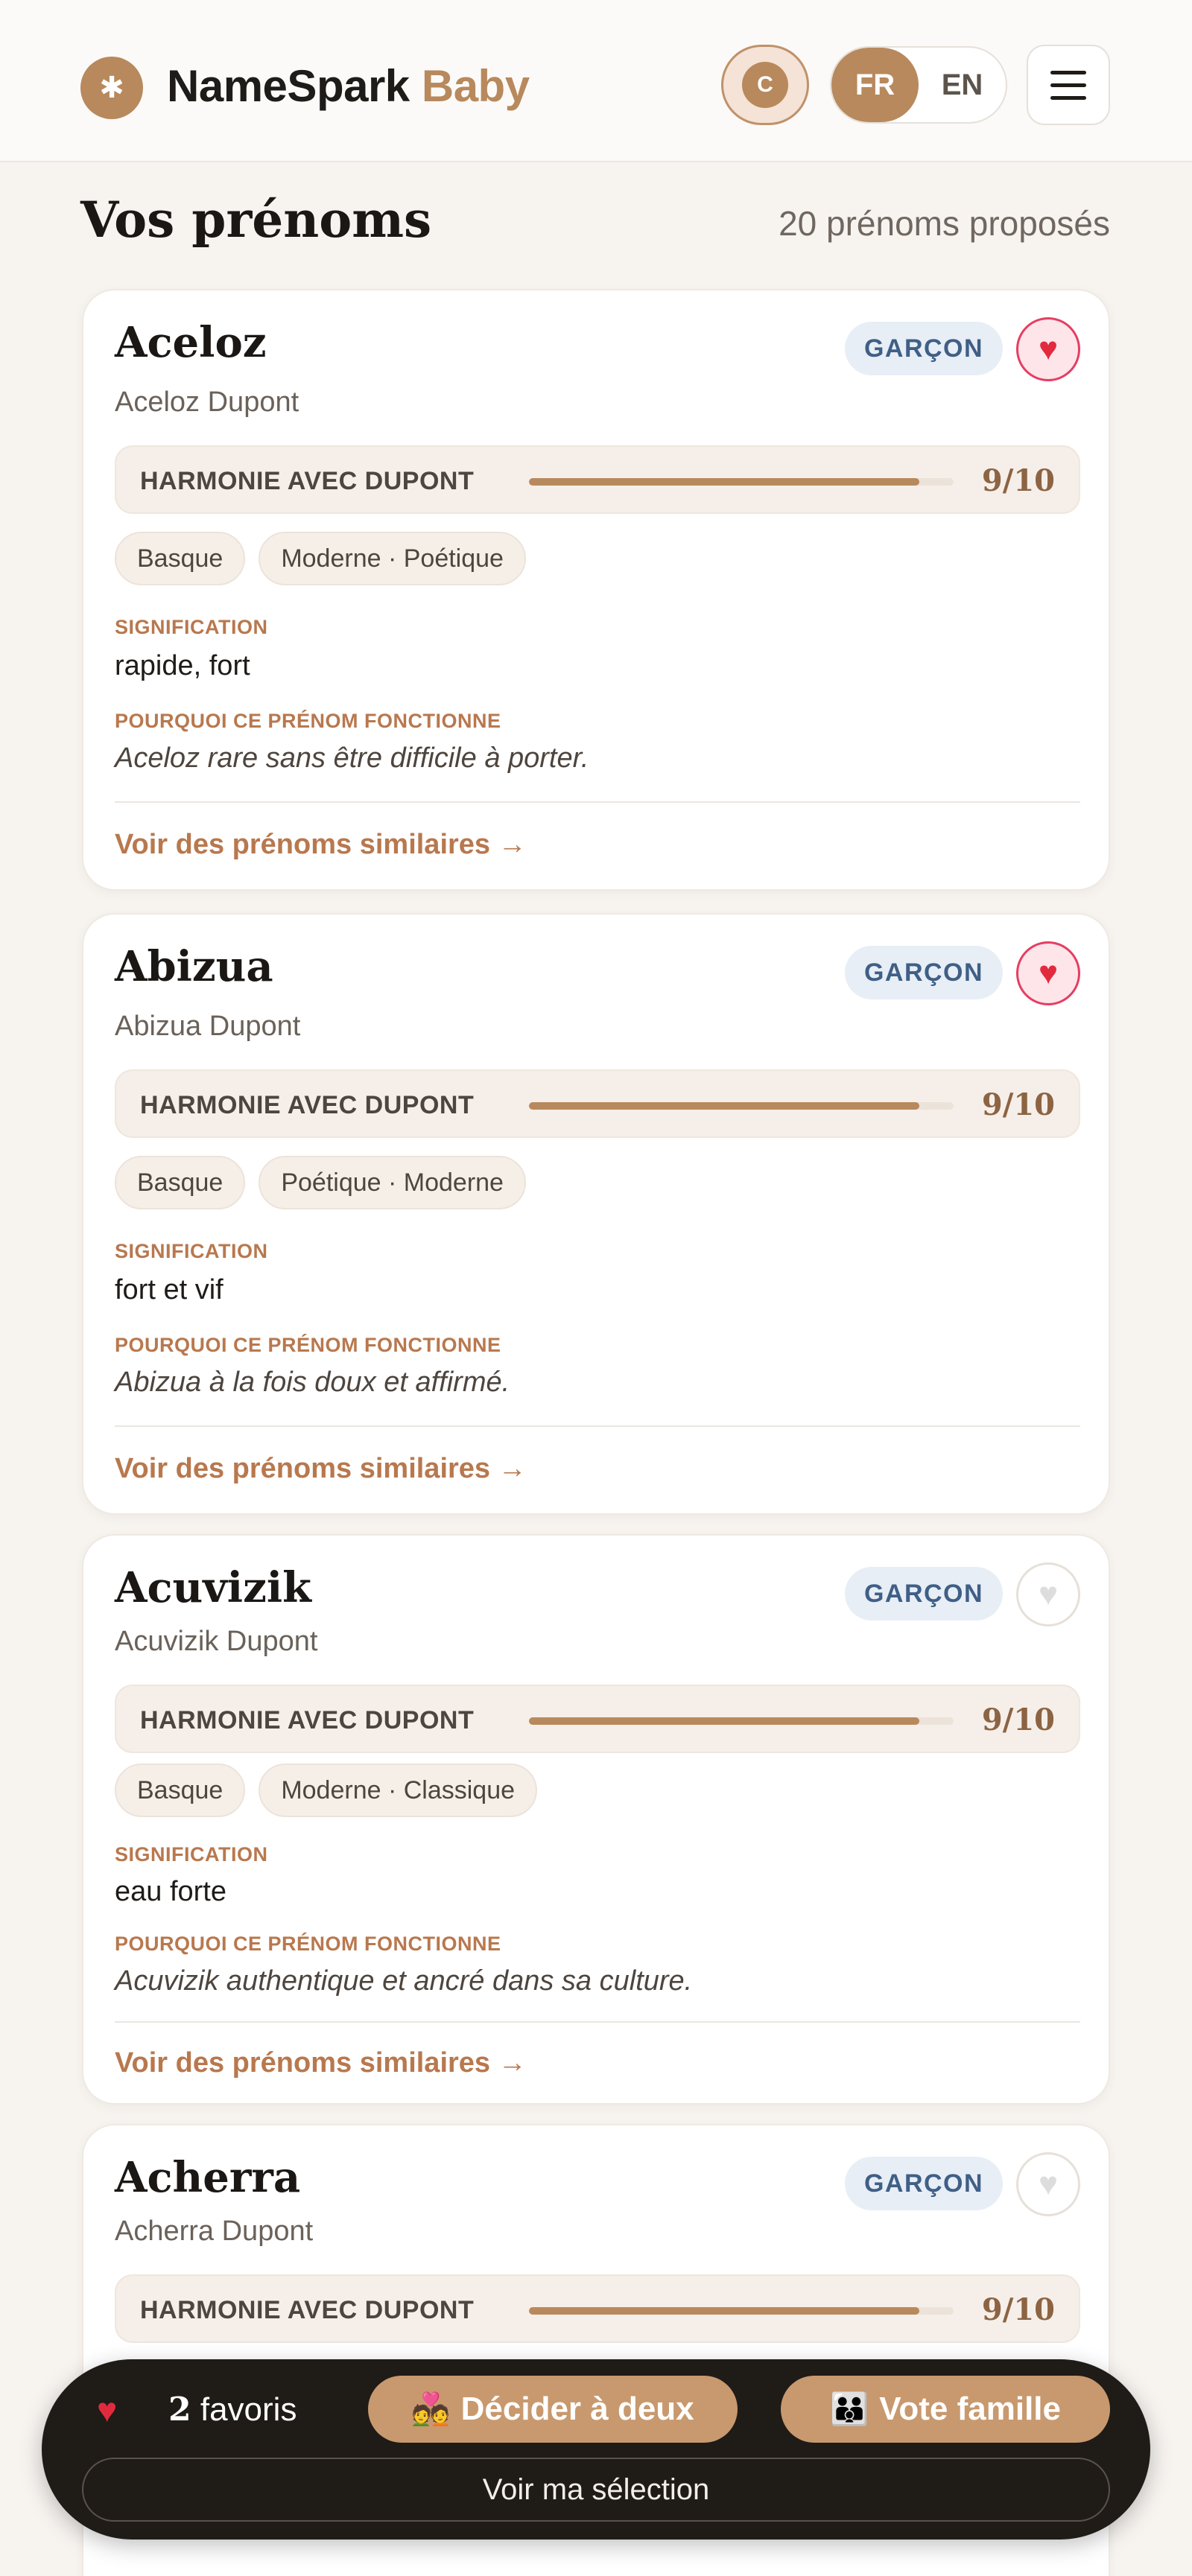 Image resolution: width=1192 pixels, height=2576 pixels. I want to click on why-text: Abizua à la fois doux et affirmé., so click(312, 1382).